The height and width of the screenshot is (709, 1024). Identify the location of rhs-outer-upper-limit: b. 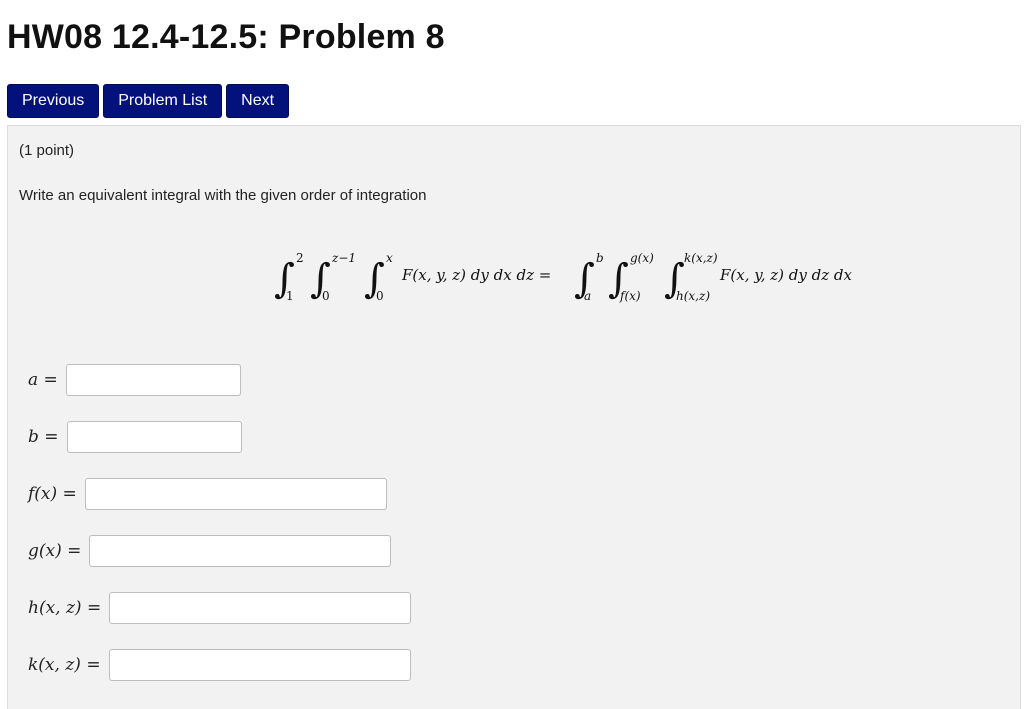
(600, 258).